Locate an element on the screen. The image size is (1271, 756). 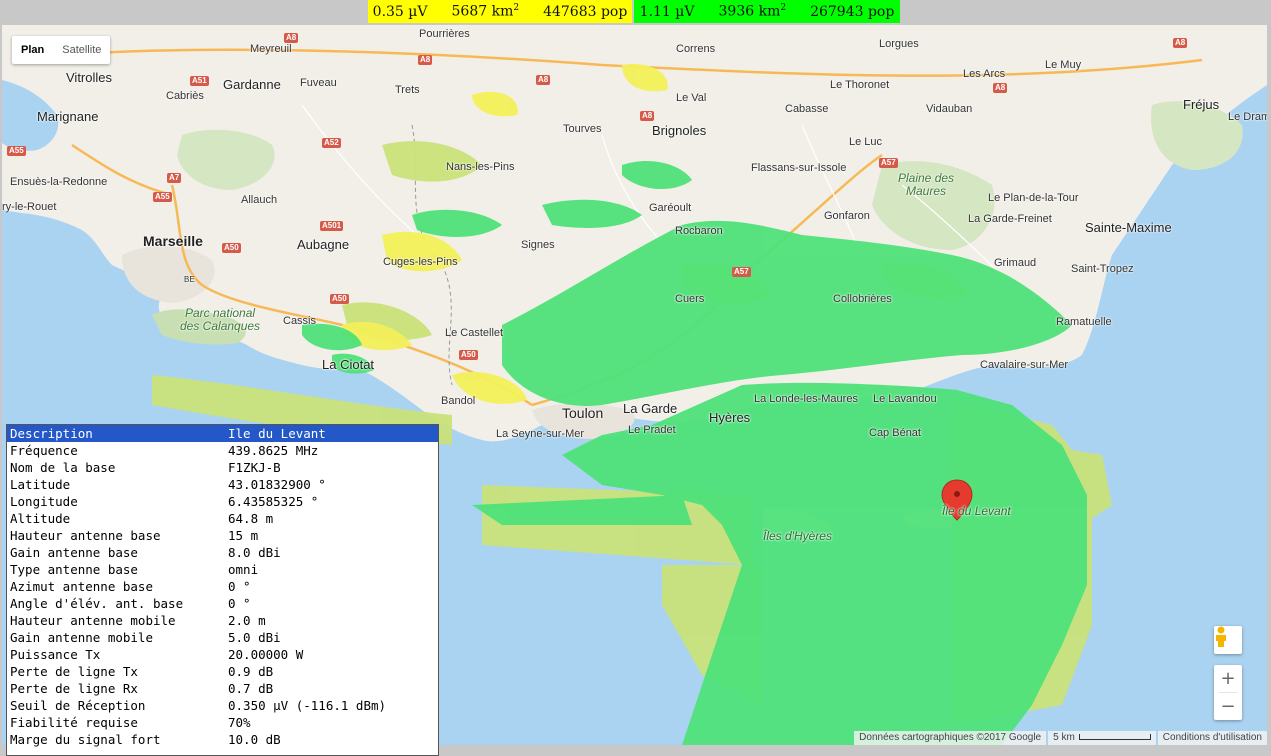
info-header-row: Description Ile du Levant is located at coordinates (222, 433).